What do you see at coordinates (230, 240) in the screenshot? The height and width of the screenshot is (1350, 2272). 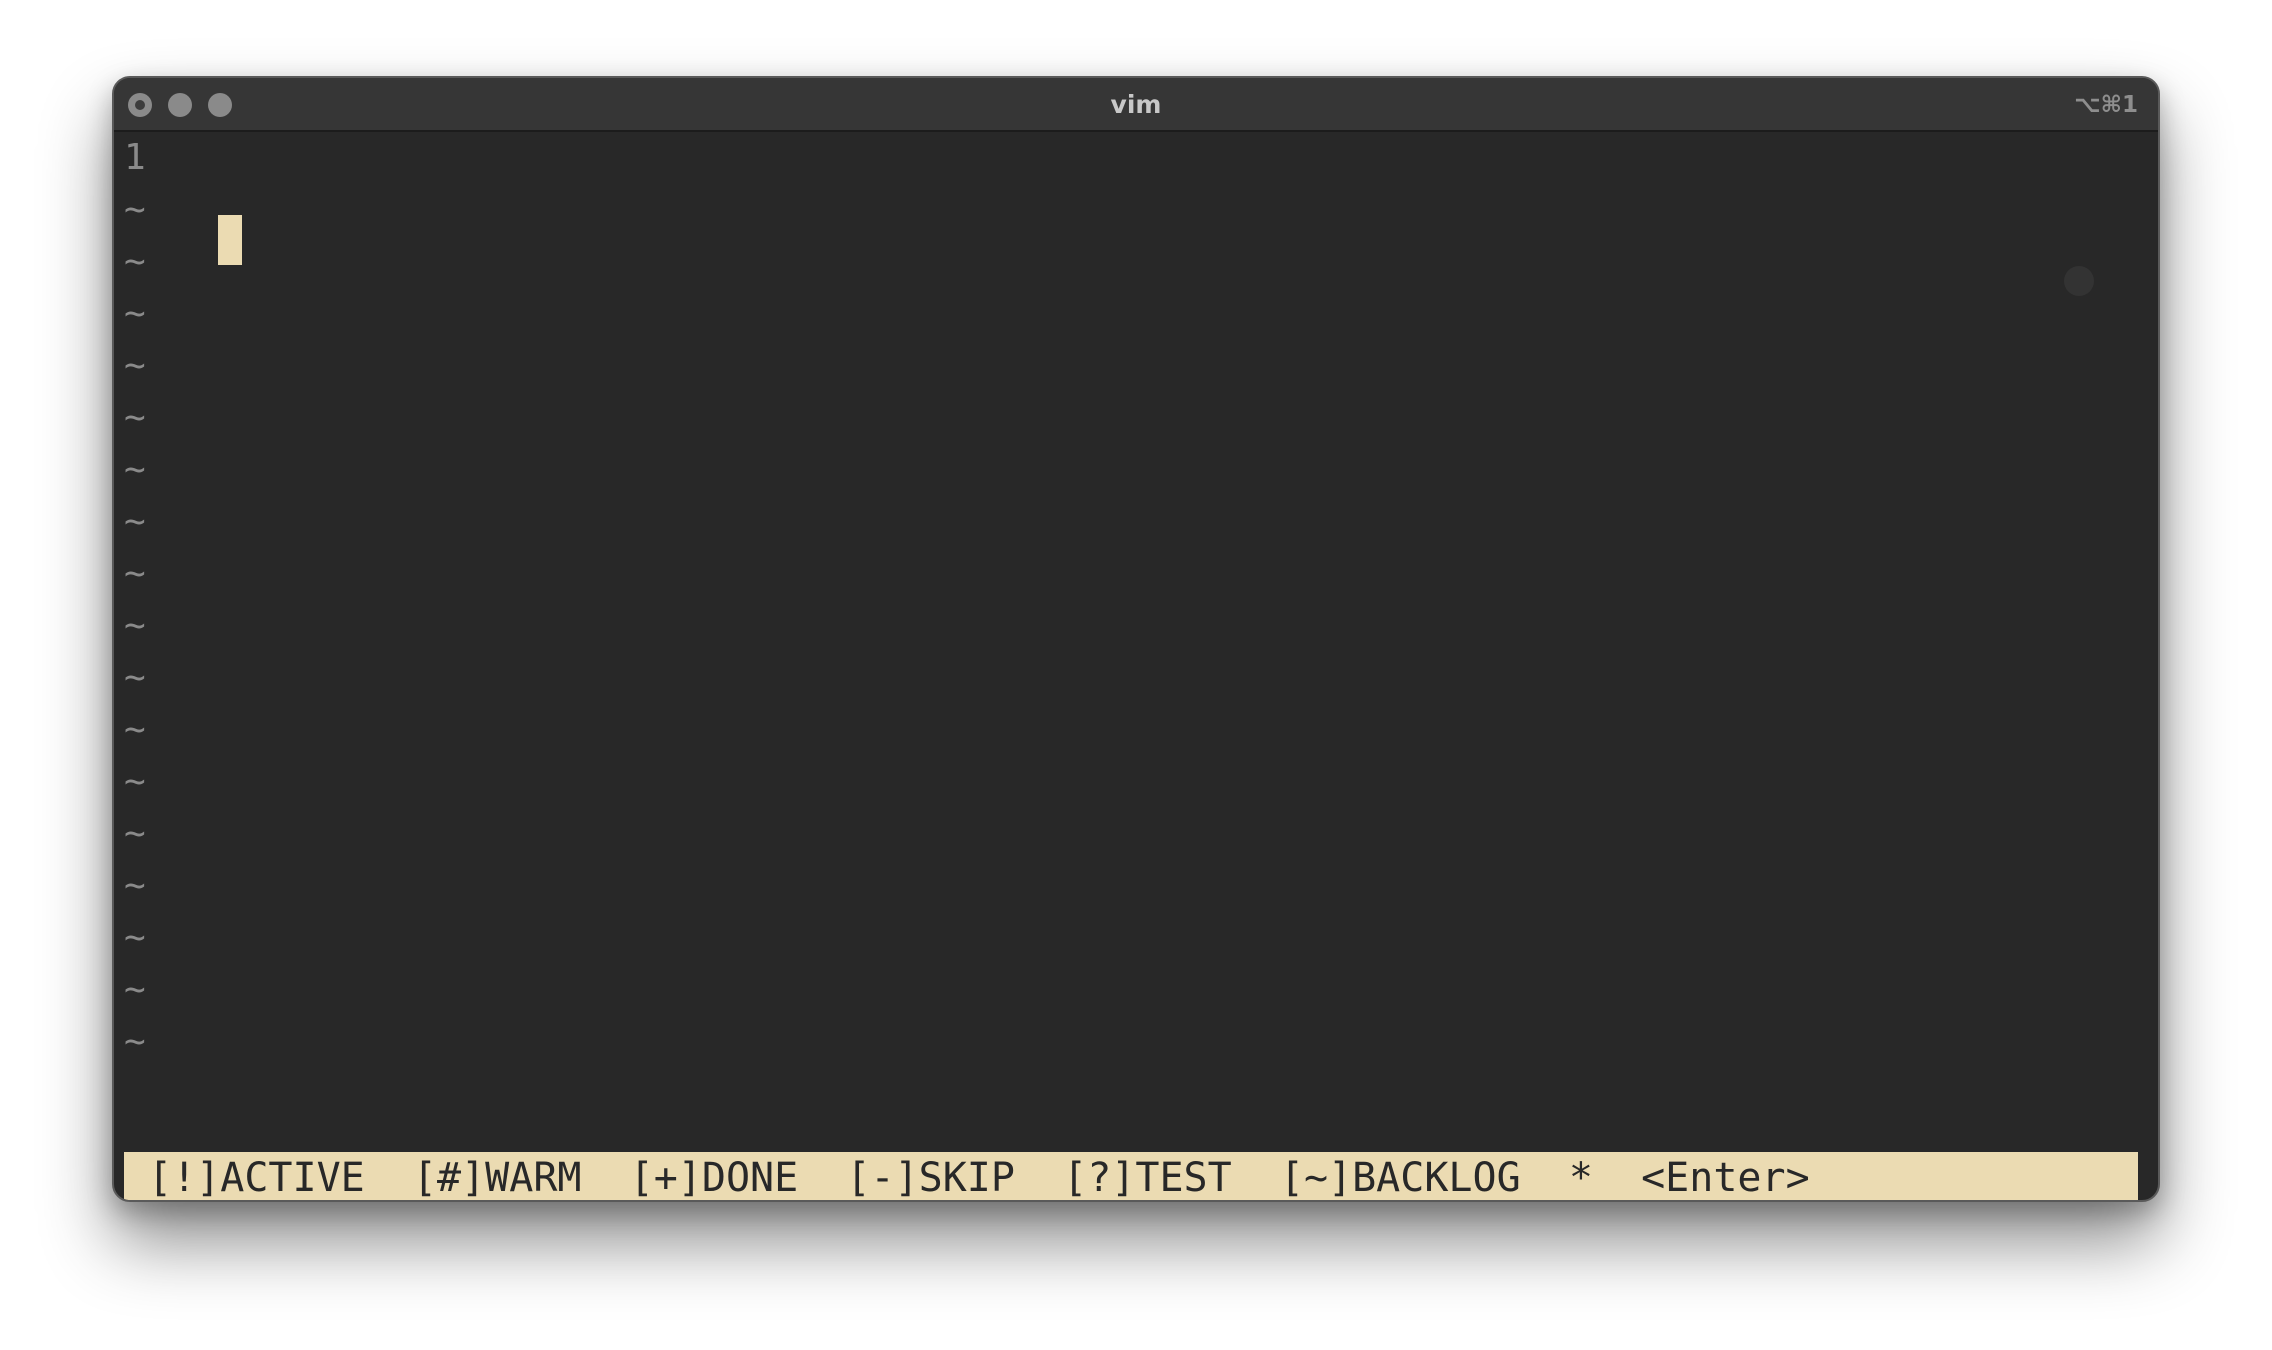 I see `text-cursor` at bounding box center [230, 240].